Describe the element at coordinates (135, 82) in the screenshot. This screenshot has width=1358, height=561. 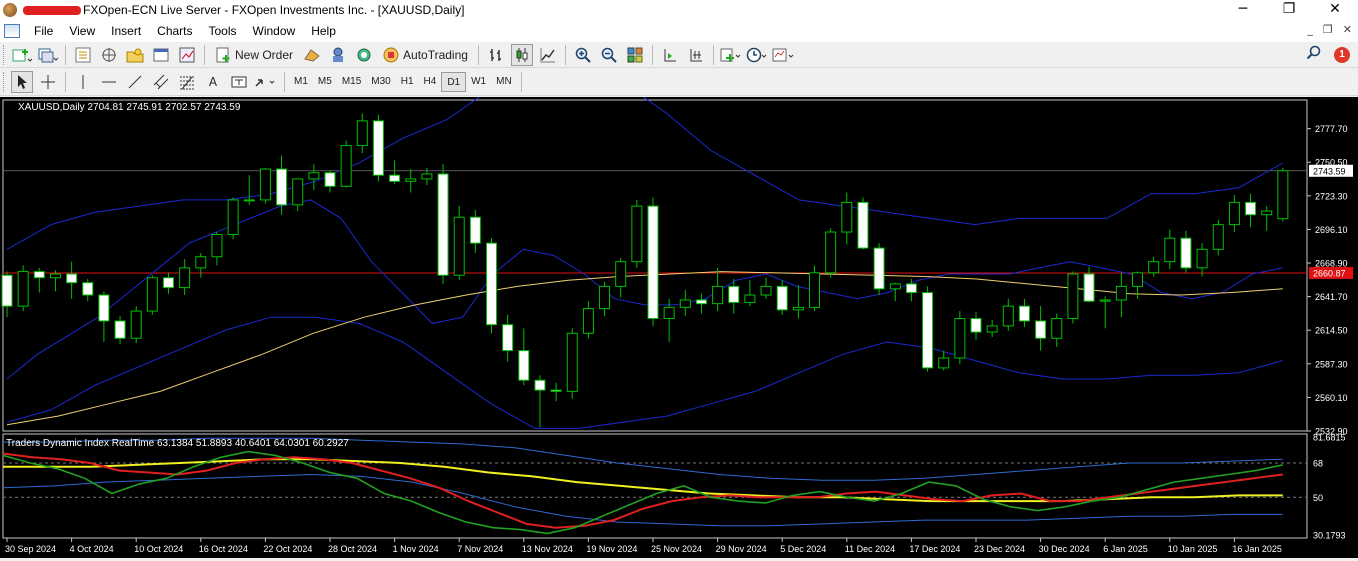
I see `trendline-icon` at that location.